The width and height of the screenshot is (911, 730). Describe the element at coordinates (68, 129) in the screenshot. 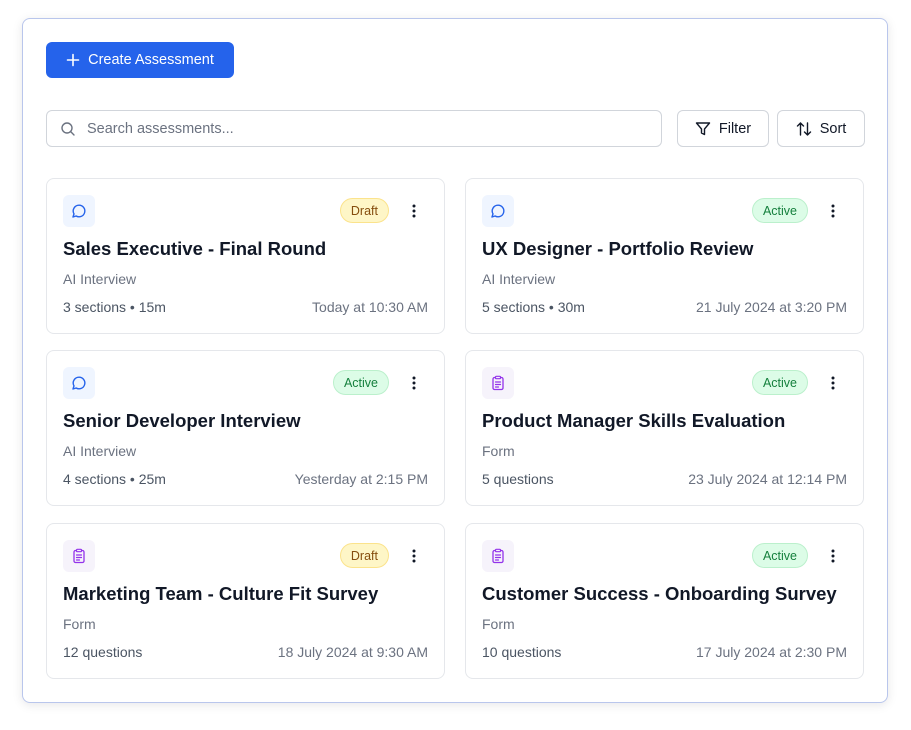

I see `search-icon` at that location.